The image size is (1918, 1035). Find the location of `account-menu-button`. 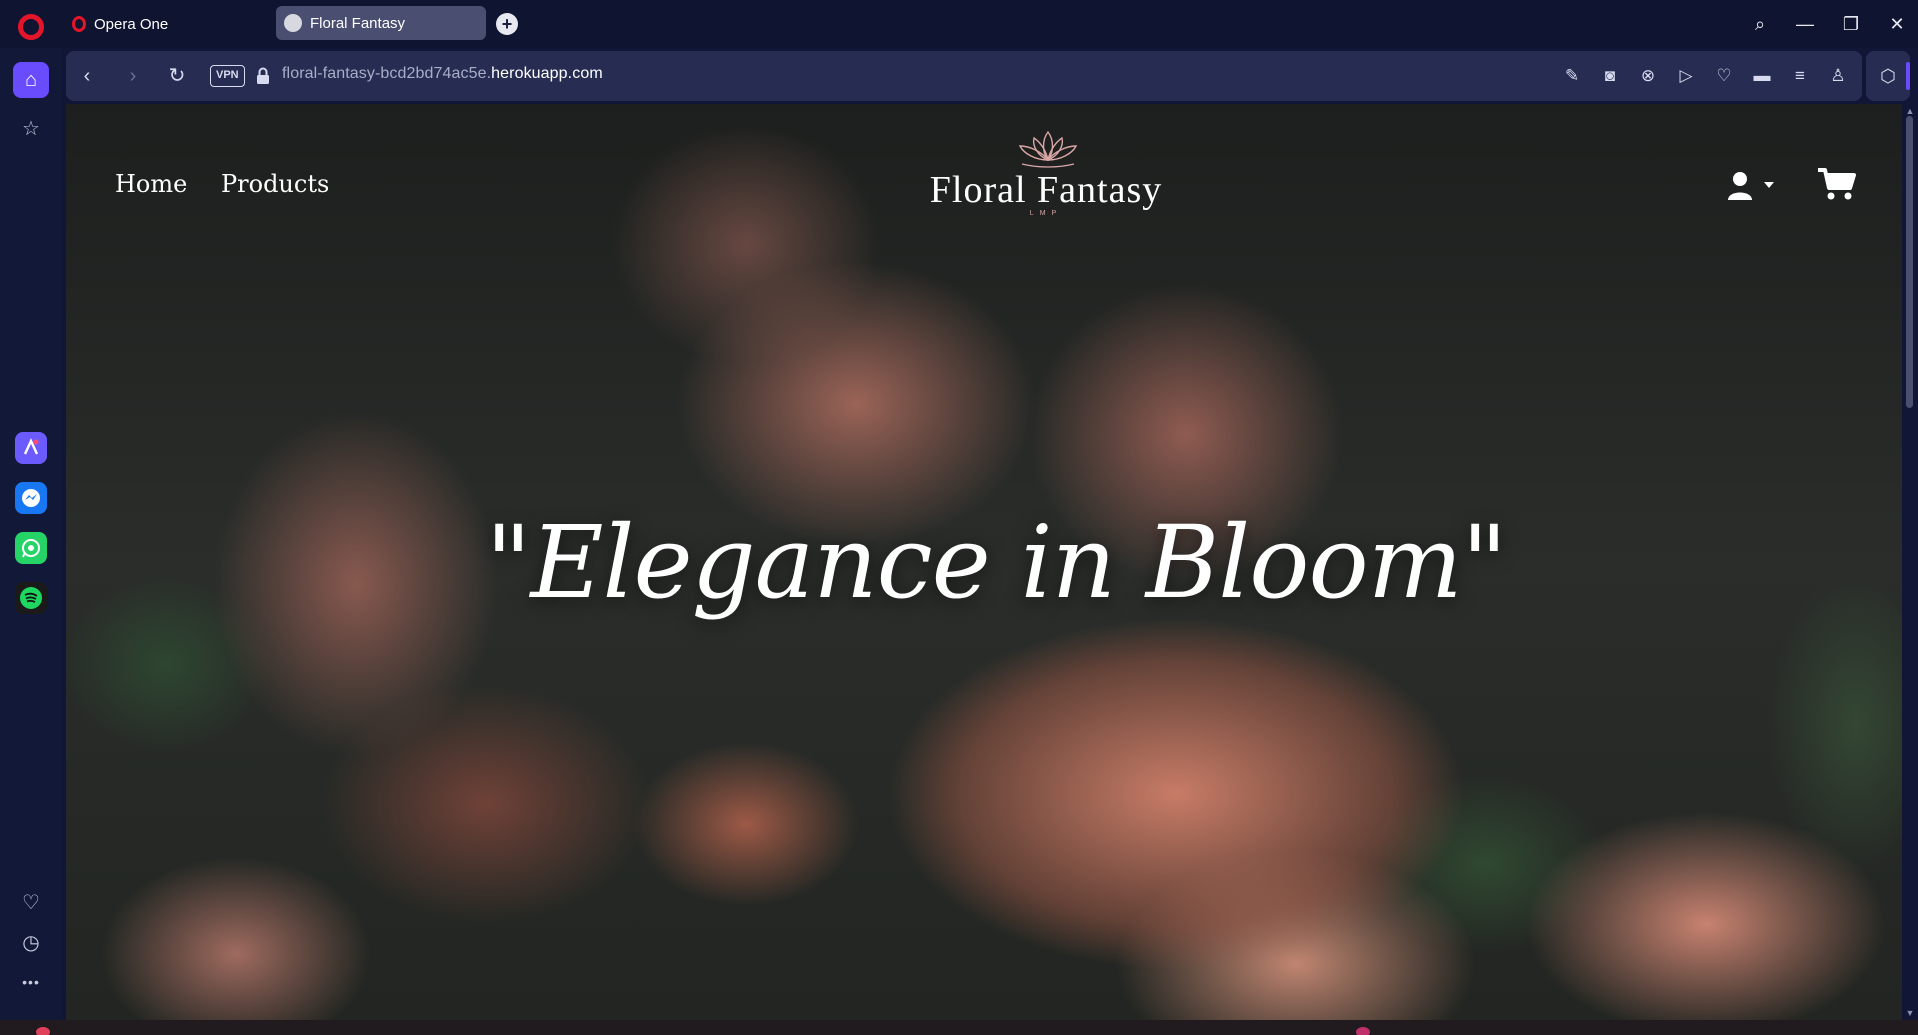

account-menu-button is located at coordinates (1753, 186).